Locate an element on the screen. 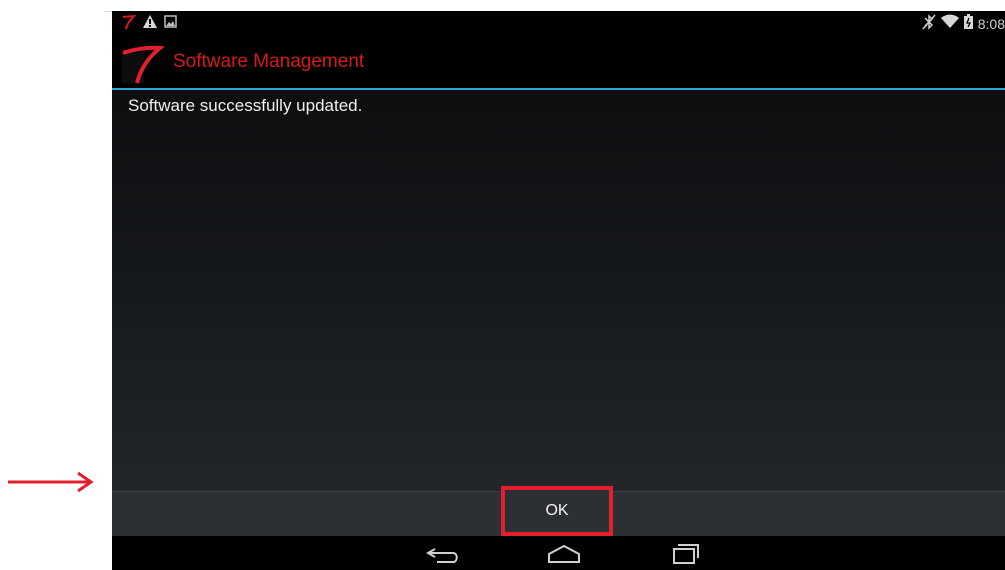 This screenshot has width=1005, height=570. app-notification-icon is located at coordinates (129, 24).